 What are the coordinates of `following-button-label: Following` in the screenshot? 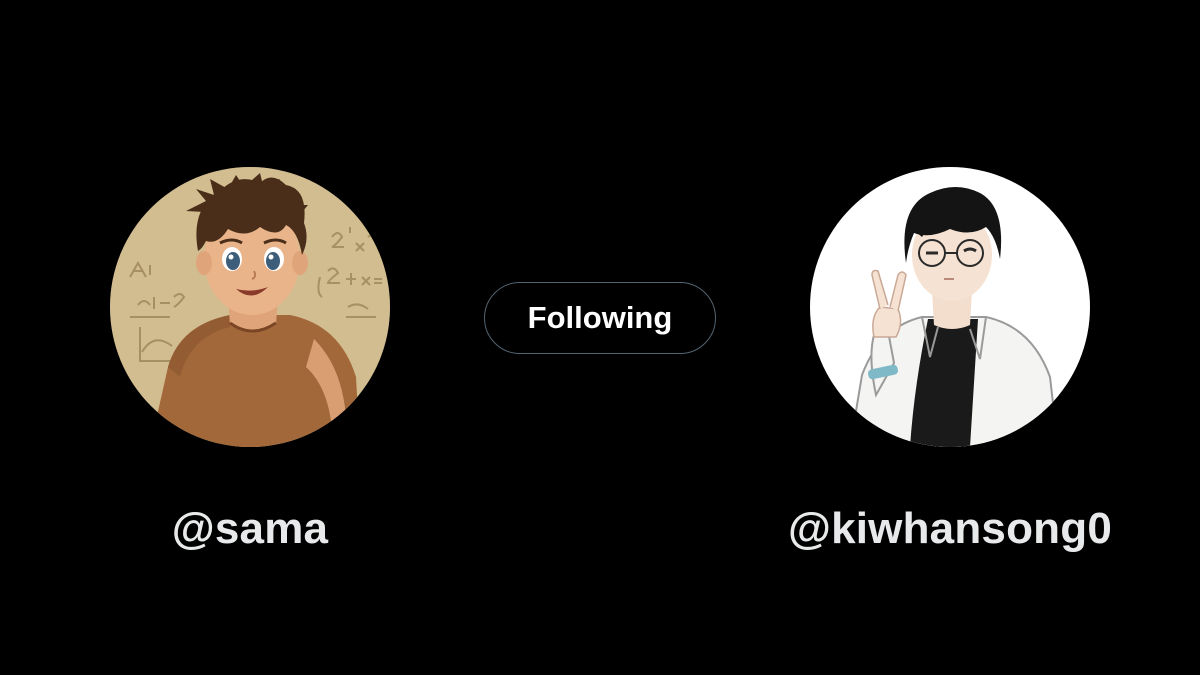 It's located at (600, 317).